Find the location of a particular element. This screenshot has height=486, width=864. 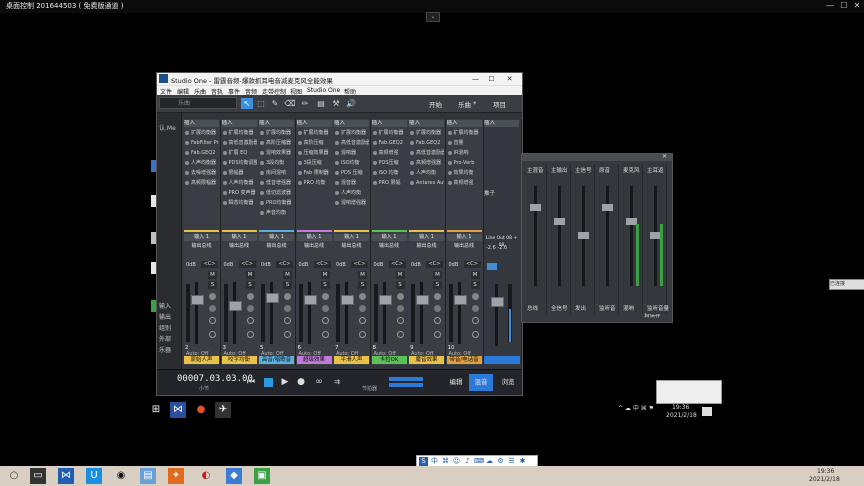

close-button: ✕ is located at coordinates (509, 79).